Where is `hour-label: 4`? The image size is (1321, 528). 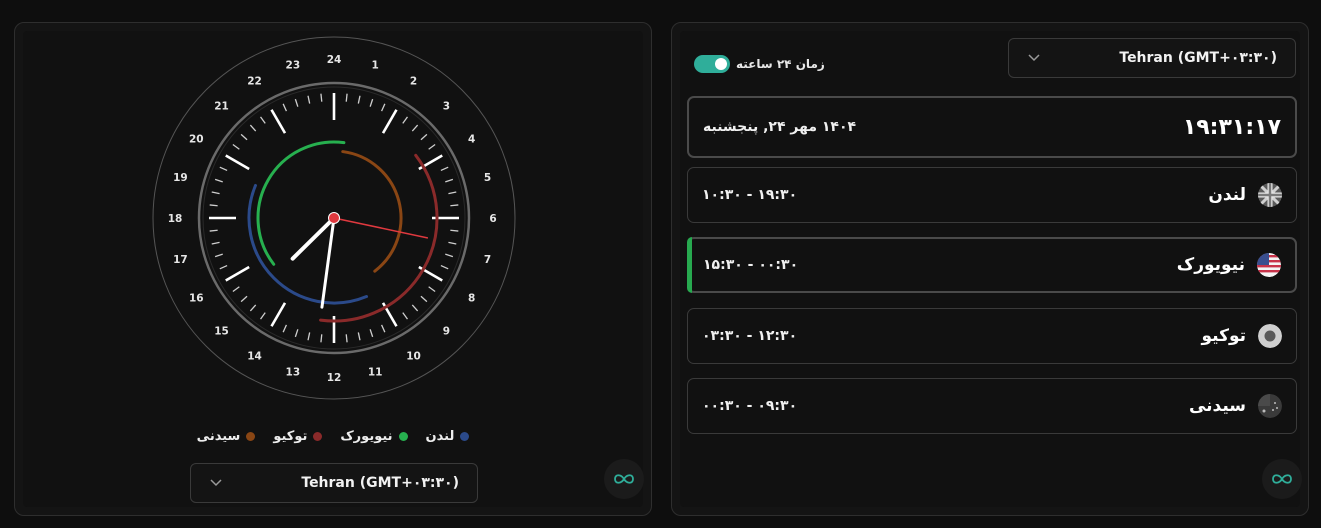 hour-label: 4 is located at coordinates (471, 140).